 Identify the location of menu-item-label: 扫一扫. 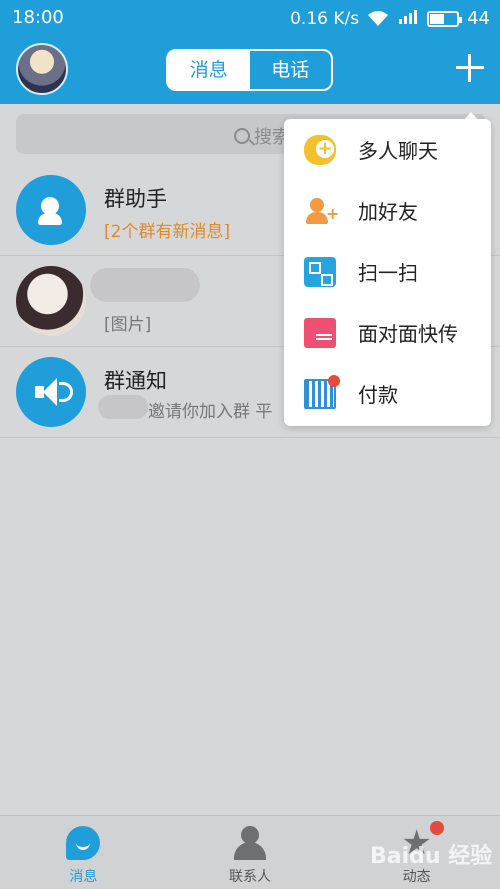
(388, 273).